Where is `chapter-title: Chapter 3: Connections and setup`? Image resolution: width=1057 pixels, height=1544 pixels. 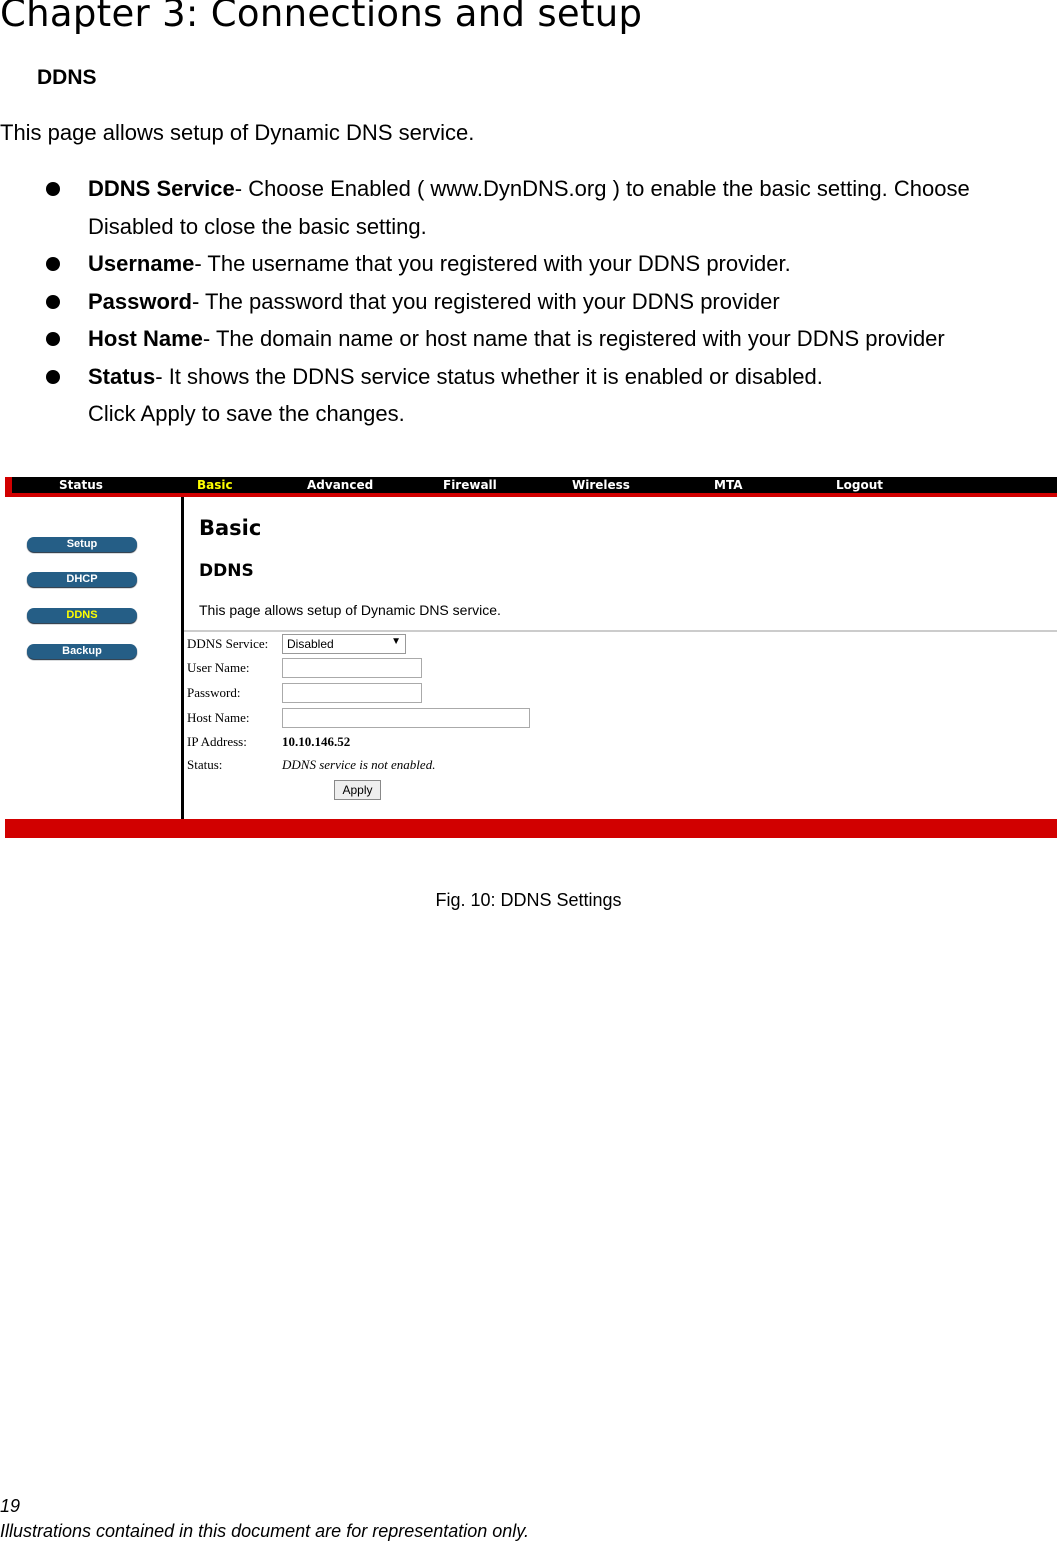 chapter-title: Chapter 3: Connections and setup is located at coordinates (321, 17).